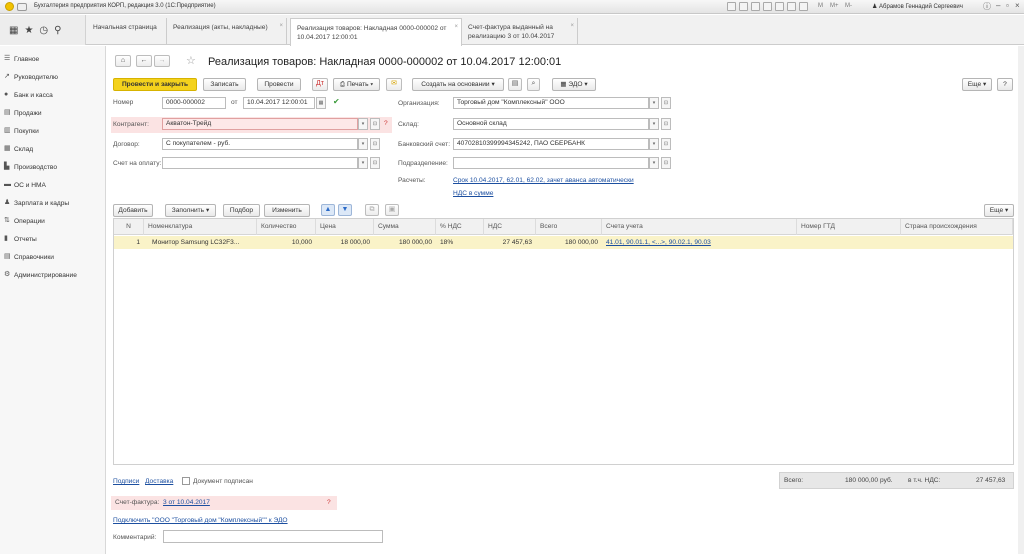 This screenshot has width=1024, height=554. What do you see at coordinates (129, 227) in the screenshot?
I see `col-n: N` at bounding box center [129, 227].